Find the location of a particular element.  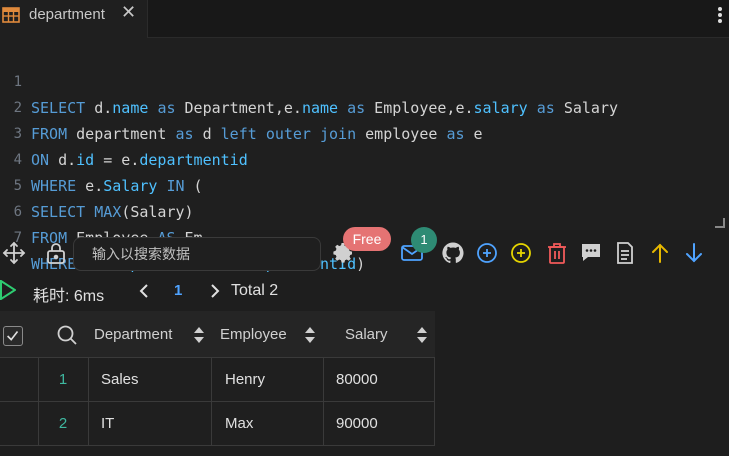

tab-bar: department ✕ is located at coordinates (364, 19).